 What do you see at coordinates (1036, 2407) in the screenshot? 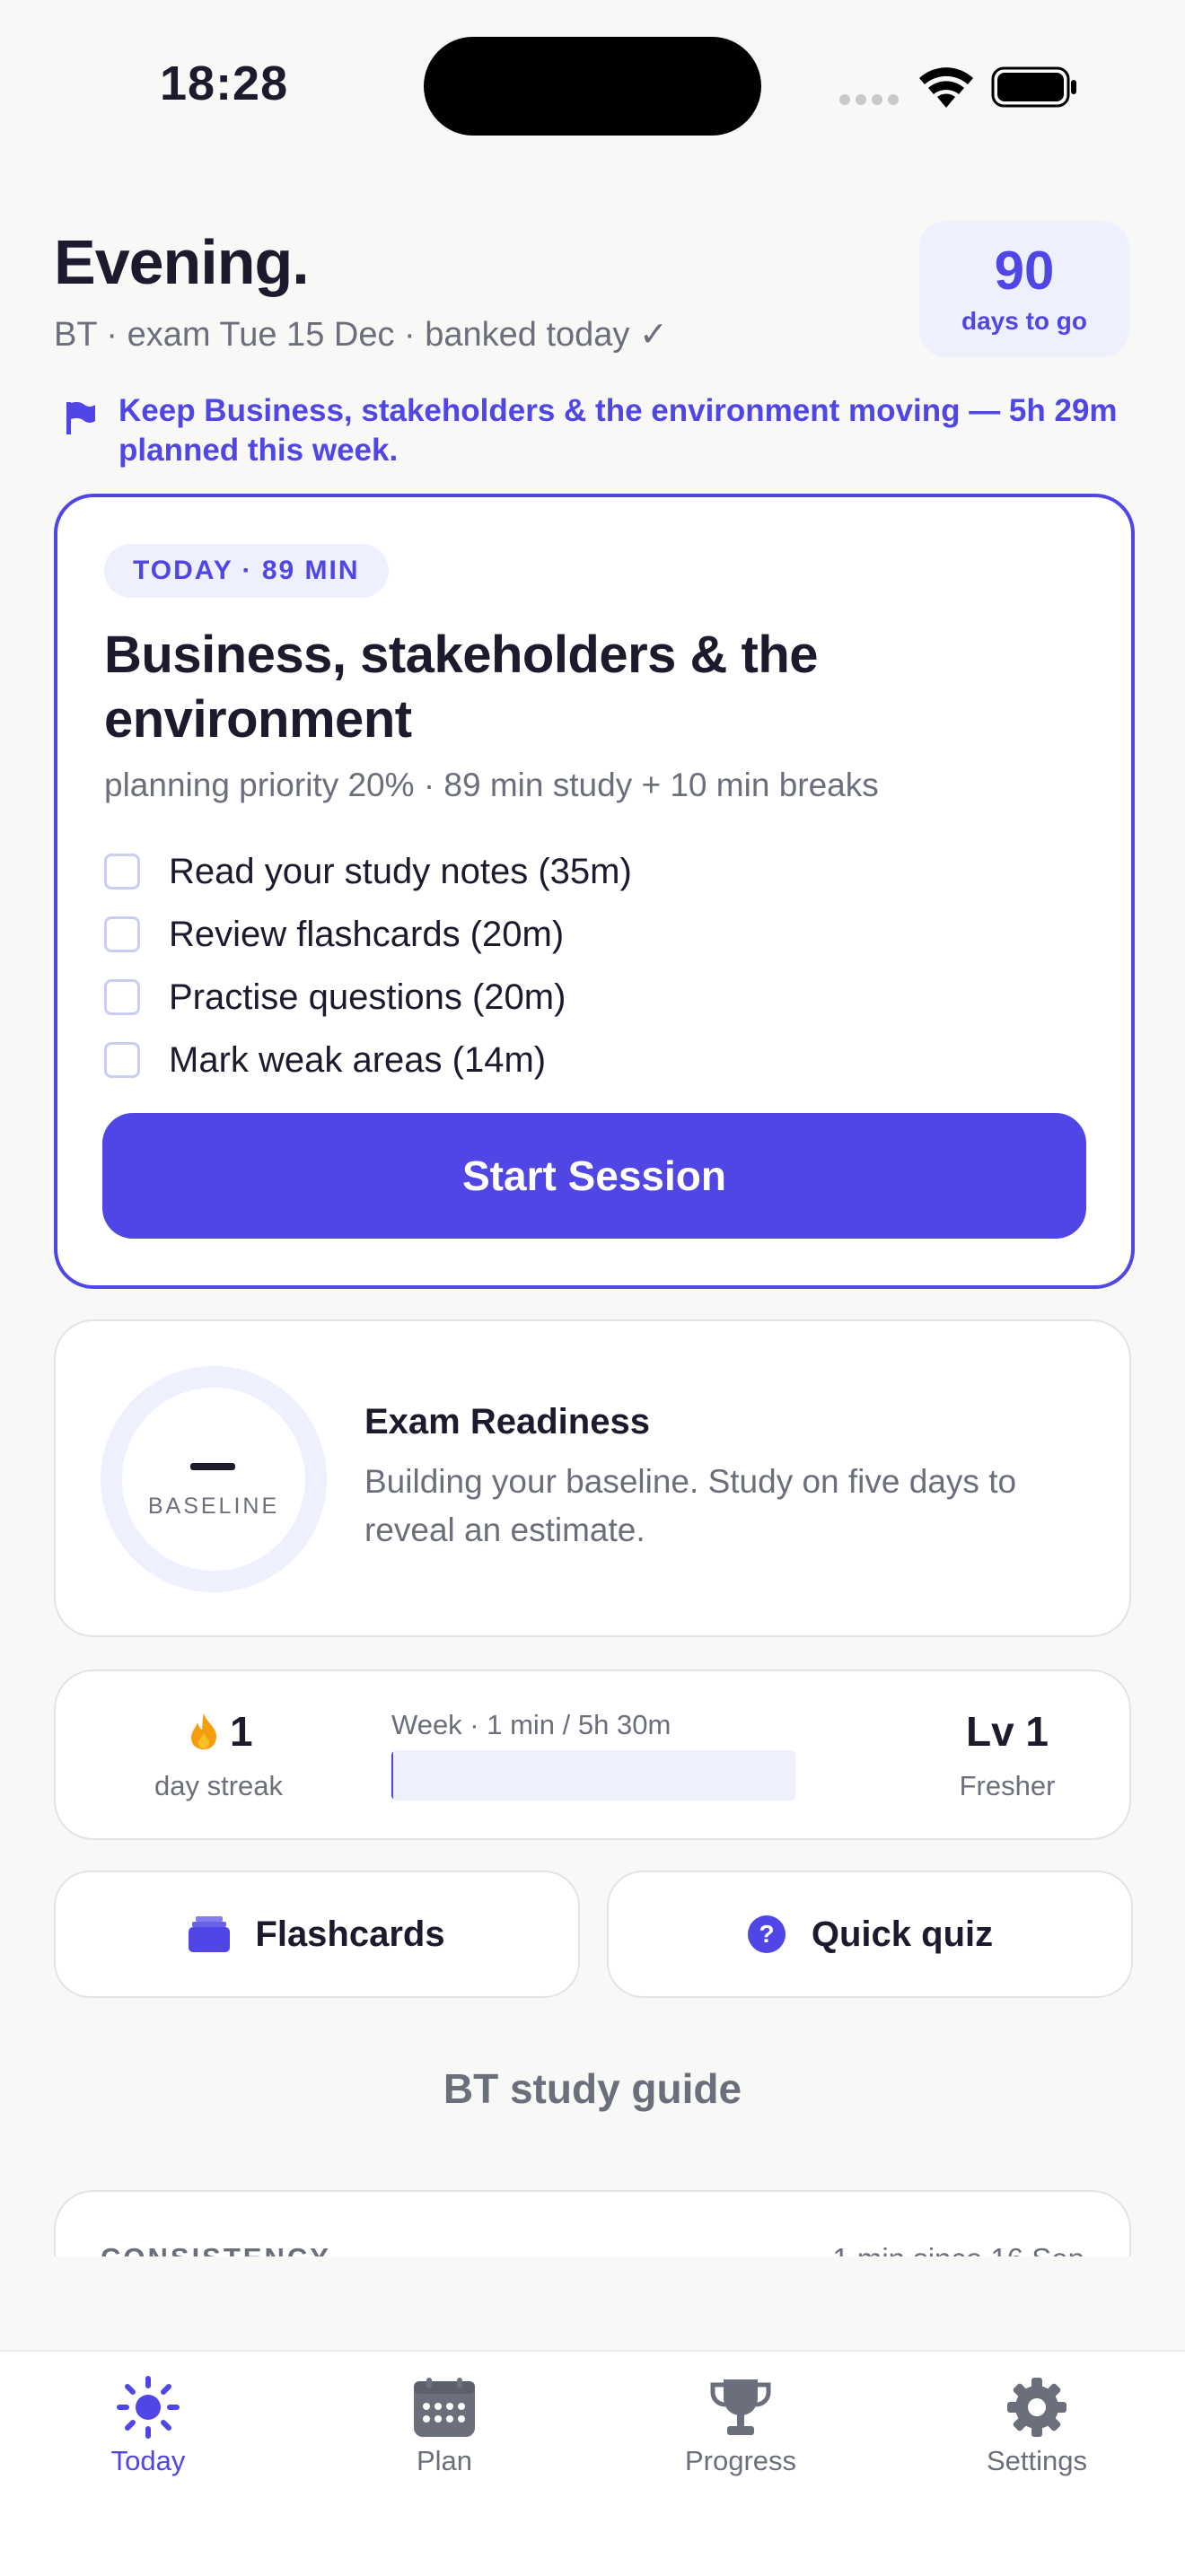
I see `gear-icon` at bounding box center [1036, 2407].